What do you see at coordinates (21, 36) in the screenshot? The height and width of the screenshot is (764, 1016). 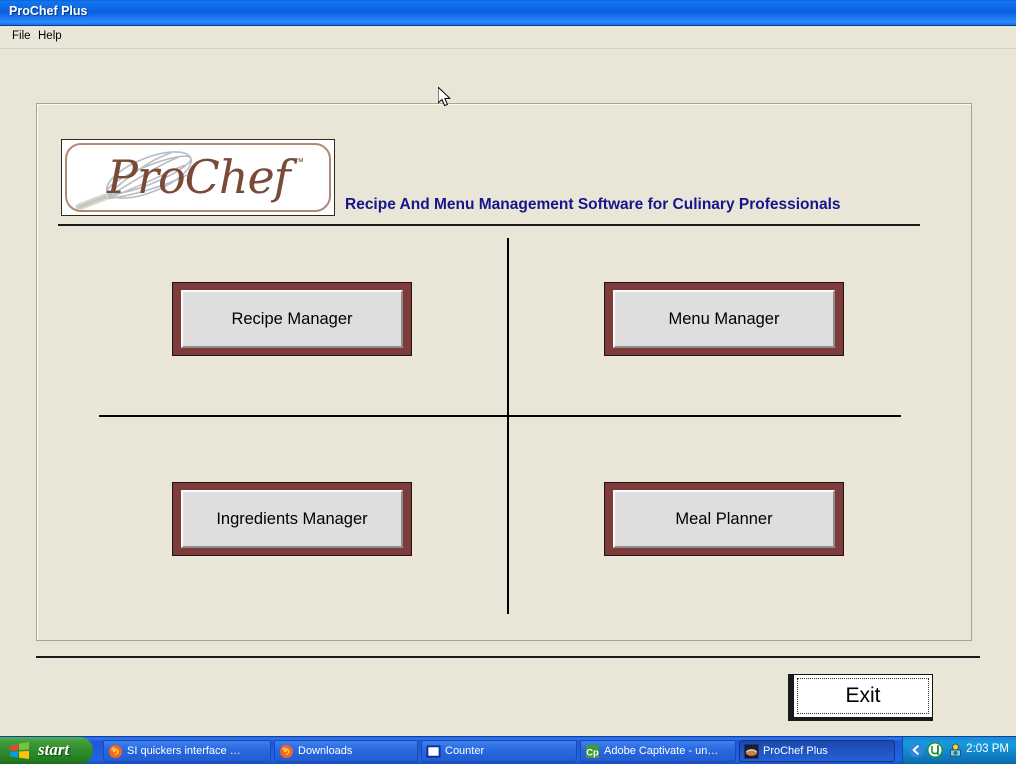 I see `menu-item-file: File` at bounding box center [21, 36].